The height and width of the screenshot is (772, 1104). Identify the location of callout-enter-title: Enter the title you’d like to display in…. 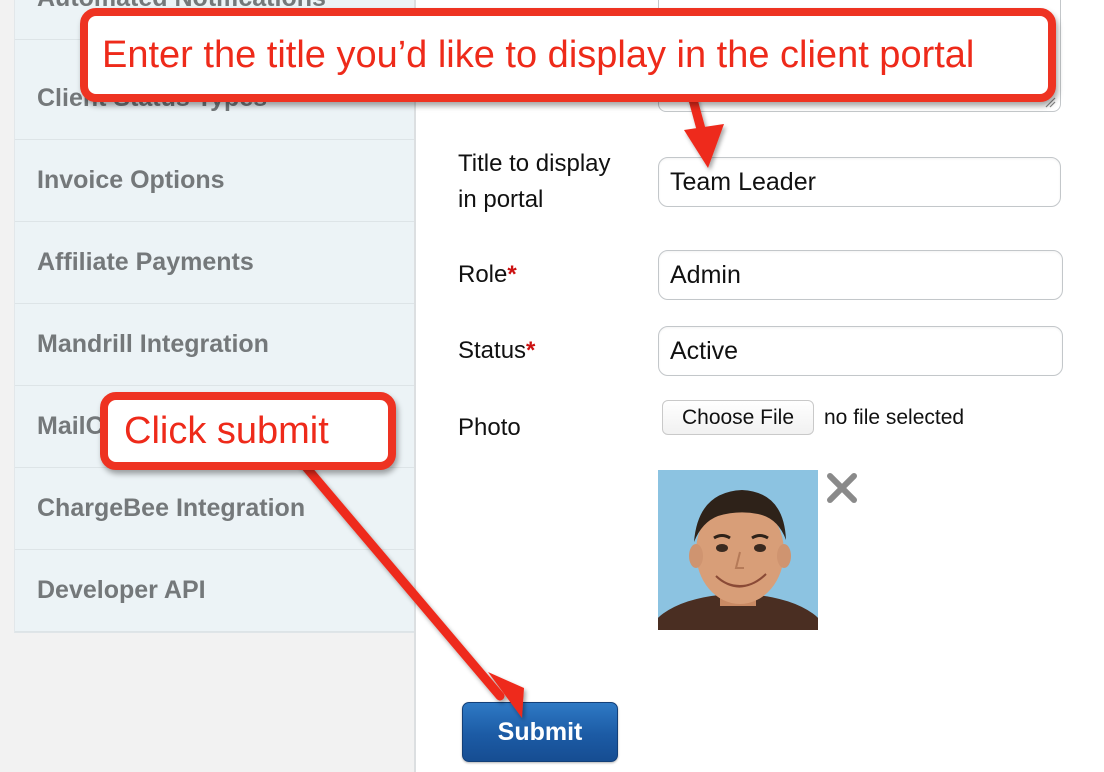
(568, 55).